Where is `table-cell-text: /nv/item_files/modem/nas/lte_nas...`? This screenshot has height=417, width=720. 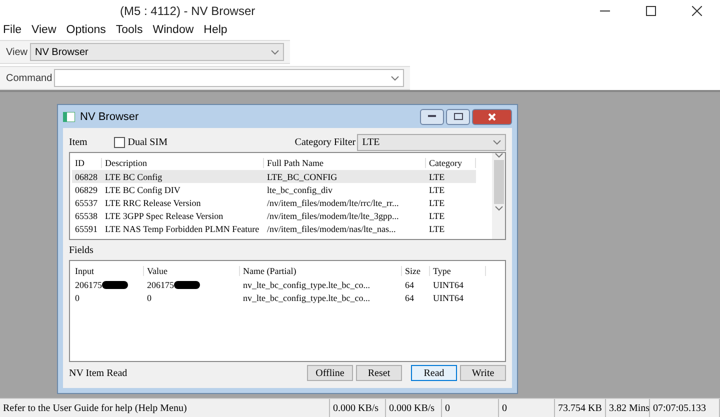 table-cell-text: /nv/item_files/modem/nas/lte_nas... is located at coordinates (331, 229).